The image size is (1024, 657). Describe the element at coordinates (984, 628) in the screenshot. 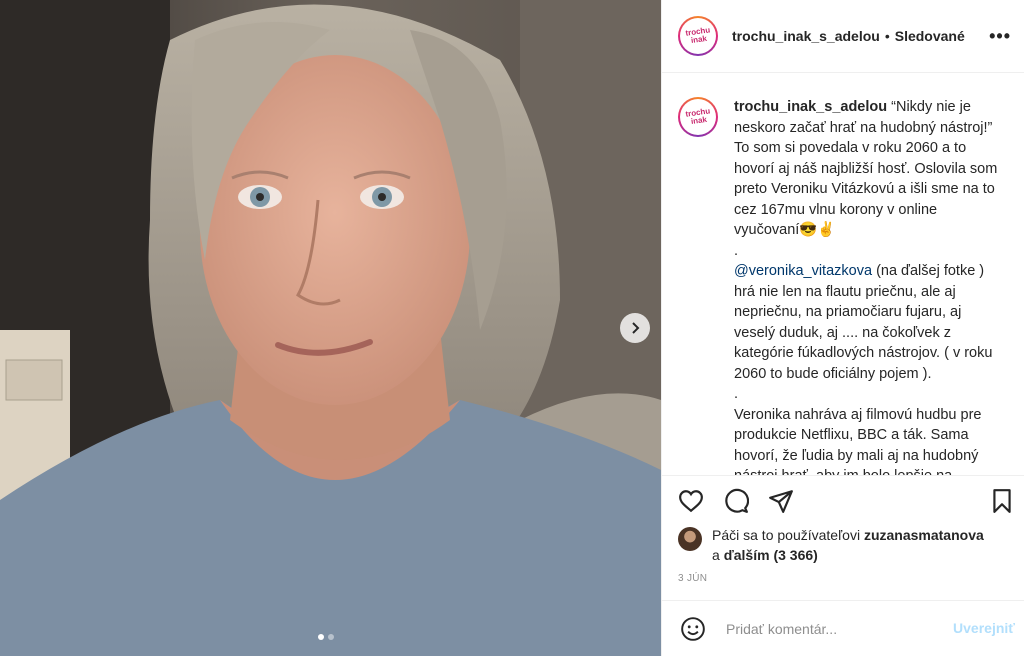

I see `post-comment-button: Uverejniť` at that location.